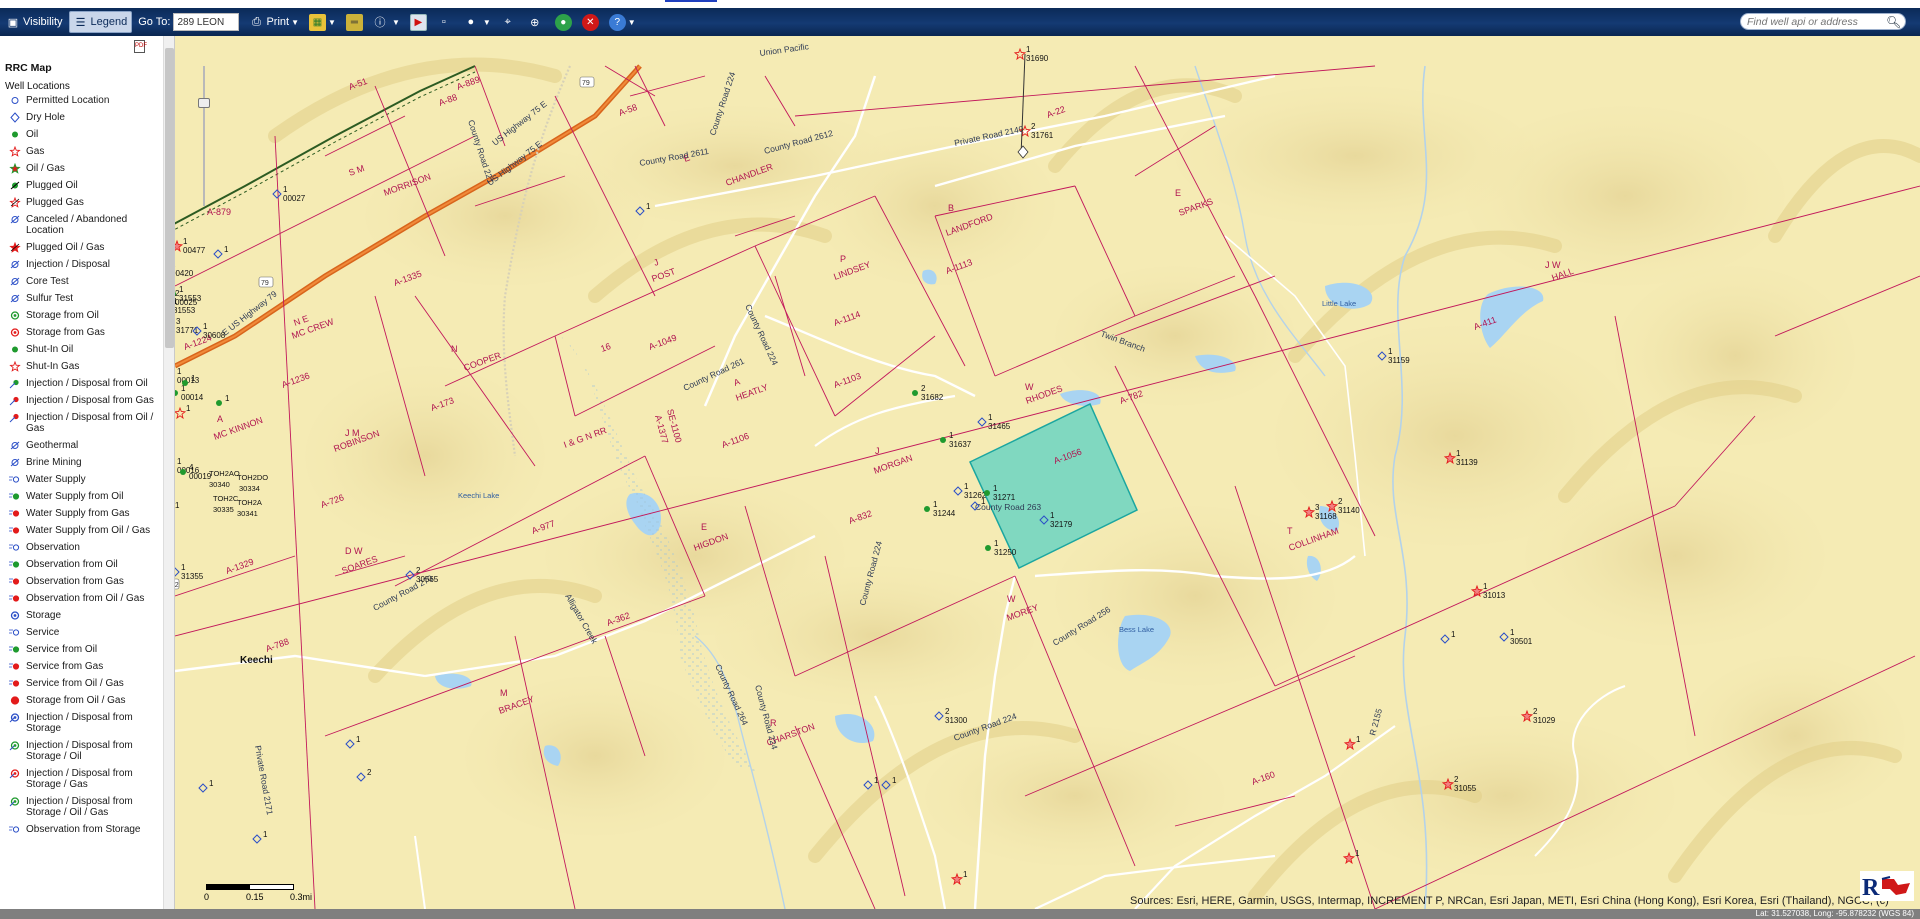 The width and height of the screenshot is (1920, 919). Describe the element at coordinates (15, 773) in the screenshot. I see `ring-red-arrow-icon` at that location.